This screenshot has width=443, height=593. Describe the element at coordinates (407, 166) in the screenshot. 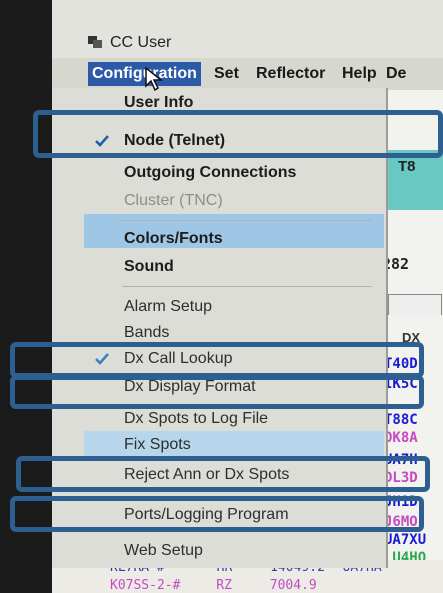

I see `background-teal-text: T8` at that location.